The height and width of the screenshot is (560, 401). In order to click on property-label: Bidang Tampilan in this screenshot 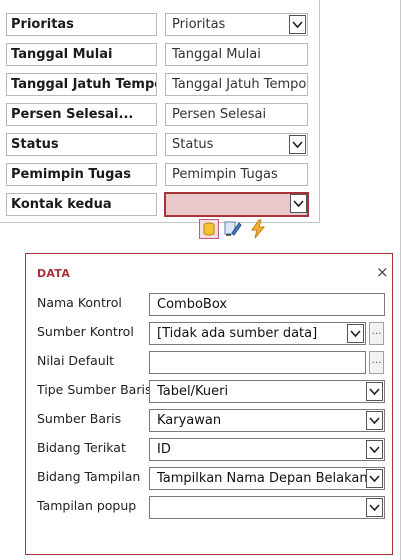, I will do `click(89, 476)`.